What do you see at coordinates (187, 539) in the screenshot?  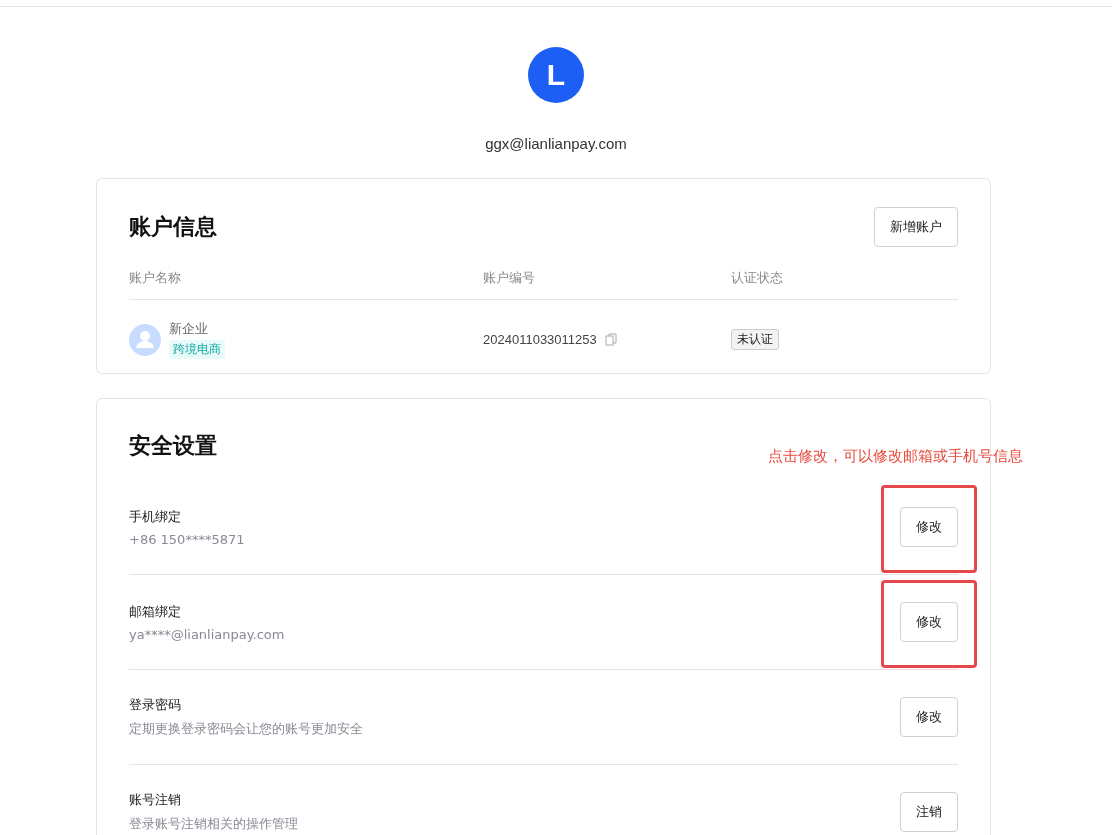 I see `setting-detail: +86 150****5871` at bounding box center [187, 539].